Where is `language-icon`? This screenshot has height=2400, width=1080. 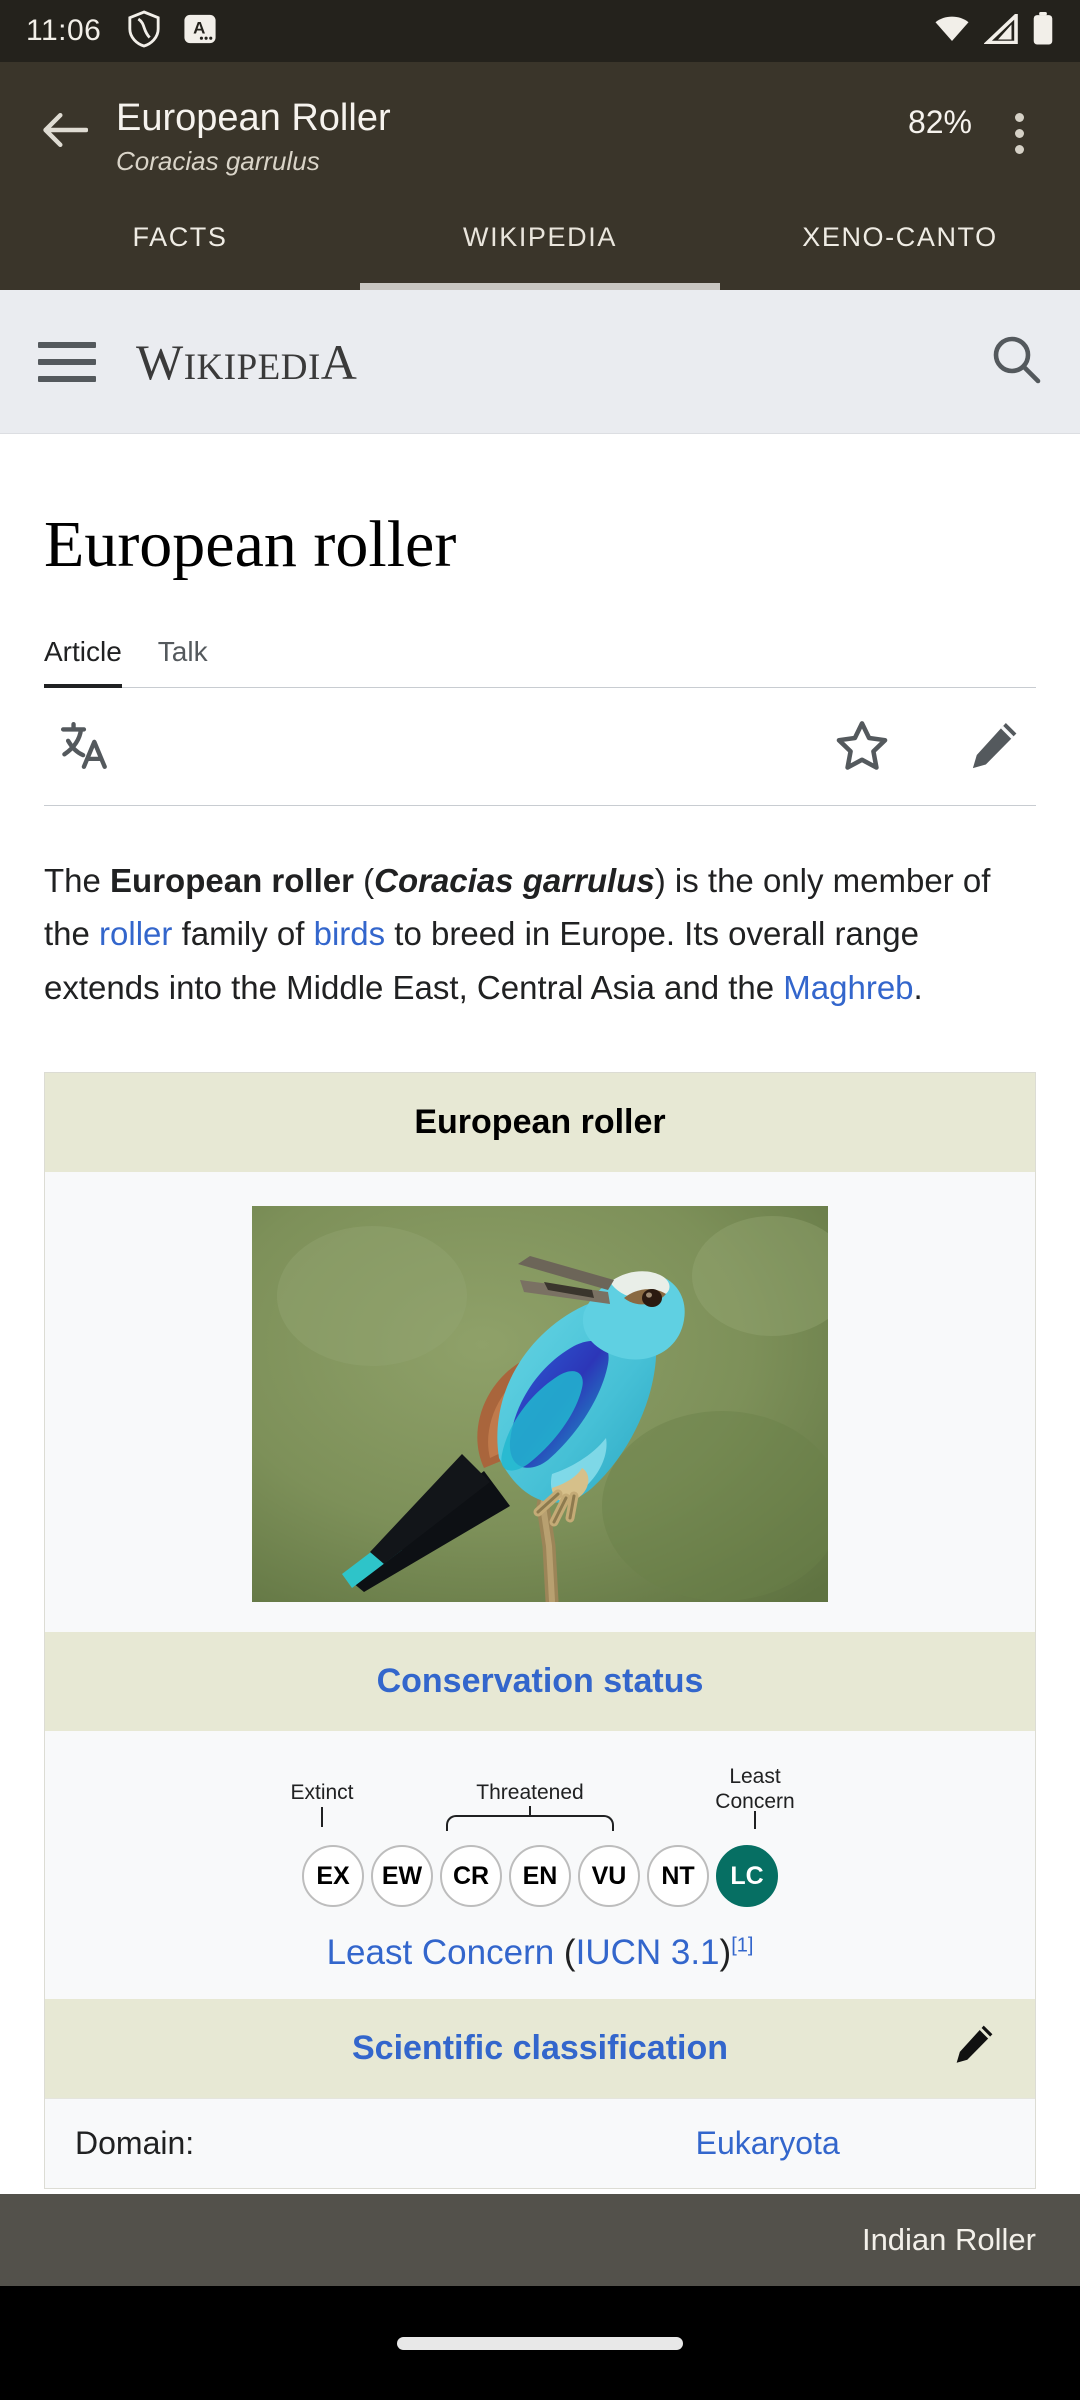
language-icon is located at coordinates (83, 746).